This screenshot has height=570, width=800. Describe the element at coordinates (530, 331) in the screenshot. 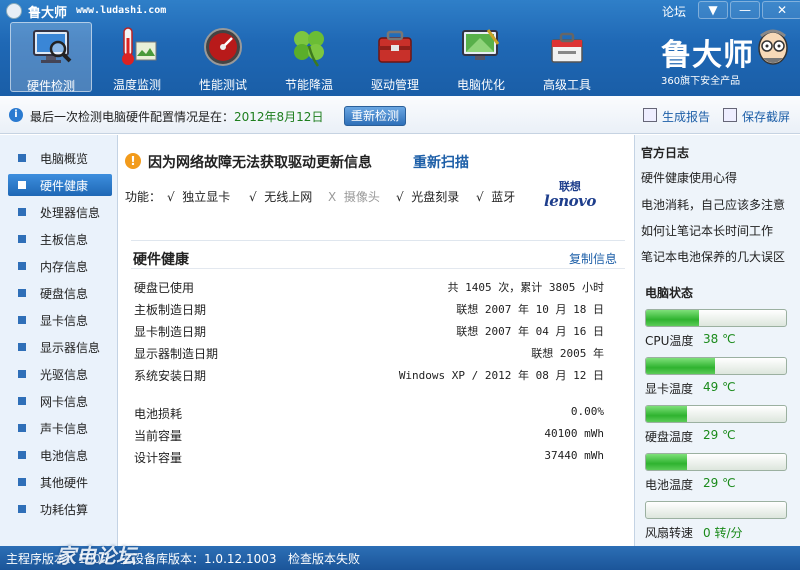

I see `row-value: 联想 2007 年 04 月 16 日` at that location.